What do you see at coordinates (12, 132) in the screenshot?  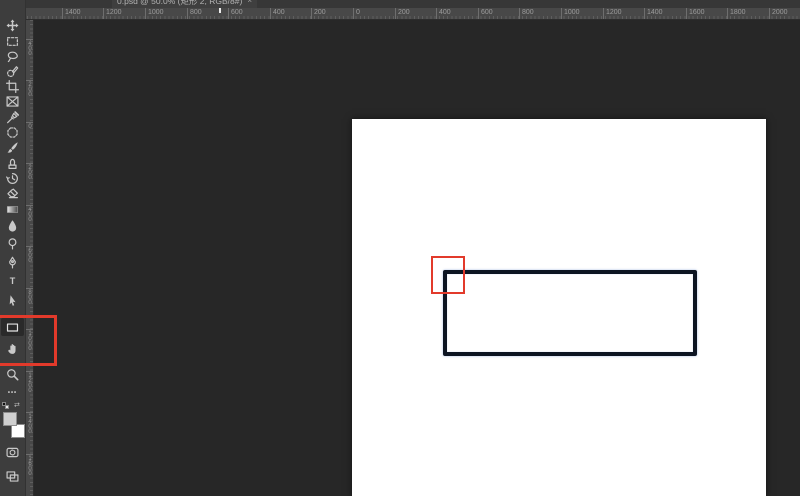 I see `healing-brush-tool-icon` at bounding box center [12, 132].